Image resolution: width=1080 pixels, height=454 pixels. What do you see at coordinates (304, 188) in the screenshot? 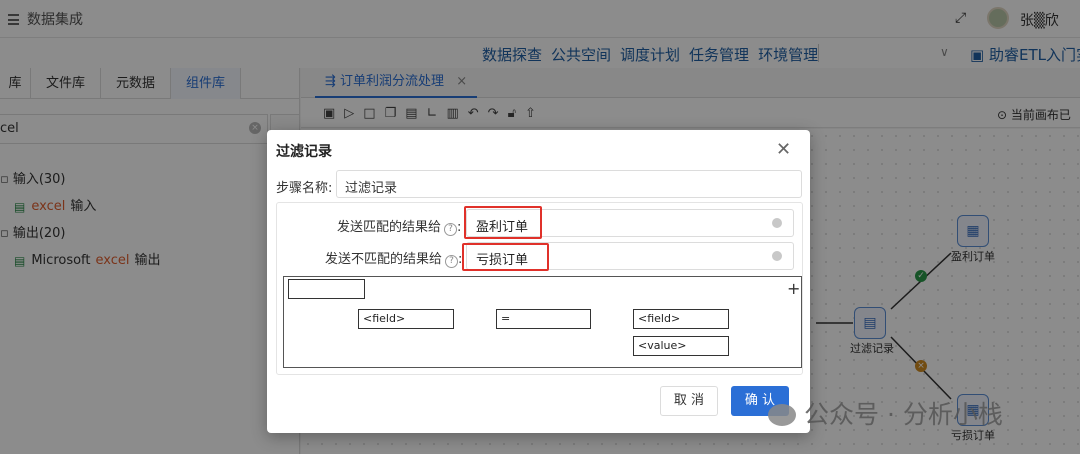
I see `step-name-label: 步骤名称:` at bounding box center [304, 188].